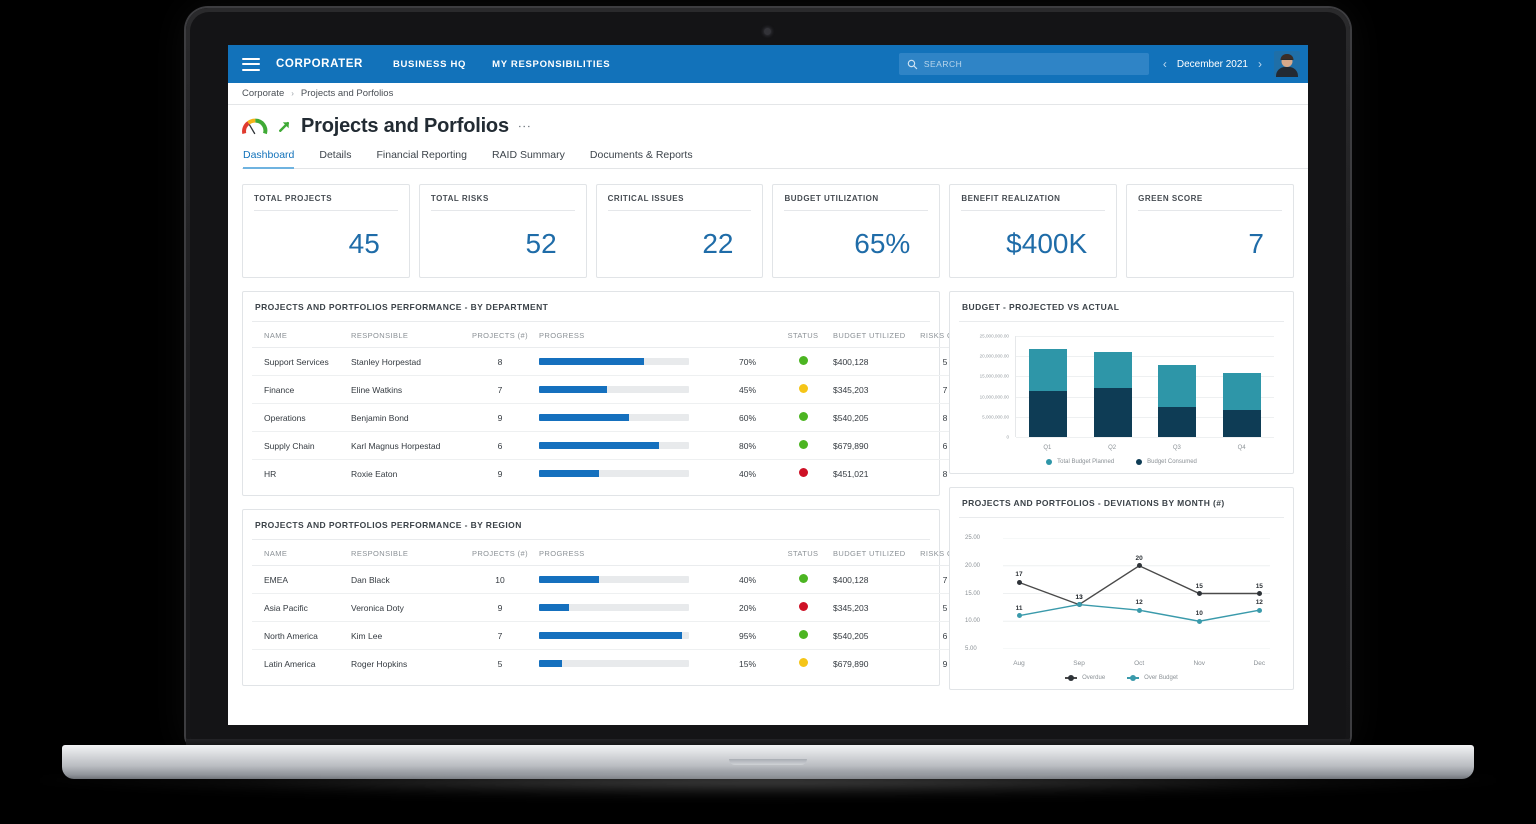  Describe the element at coordinates (406, 389) in the screenshot. I see `cell-responsible: Eline Watkins` at that location.